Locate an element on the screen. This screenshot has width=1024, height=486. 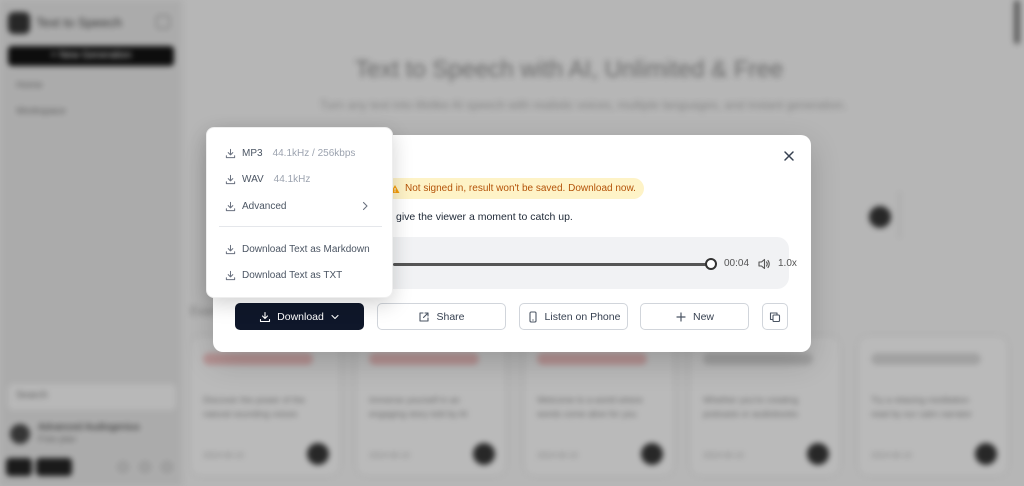
menu-item-wav: WAV 44.1kHz is located at coordinates (300, 179).